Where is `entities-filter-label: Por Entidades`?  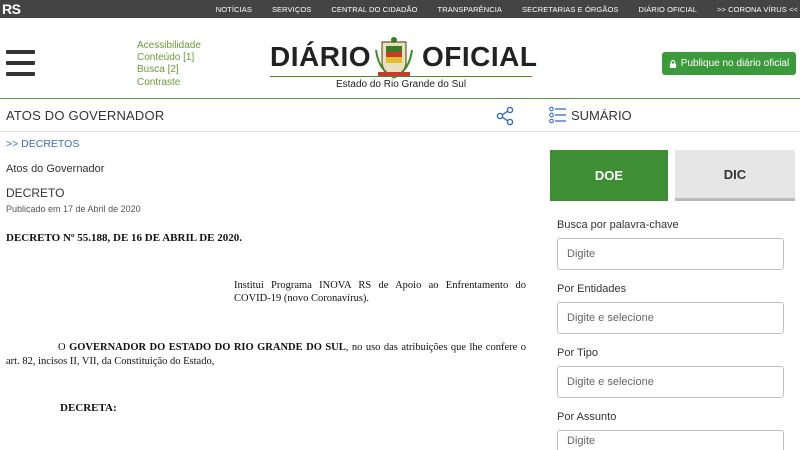 entities-filter-label: Por Entidades is located at coordinates (592, 289).